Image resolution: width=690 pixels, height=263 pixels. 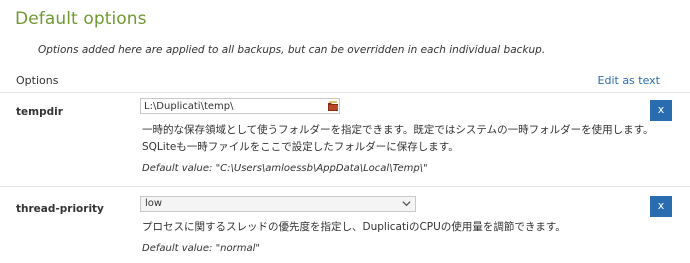 What do you see at coordinates (629, 80) in the screenshot?
I see `edit-as-text-link: Edit as text` at bounding box center [629, 80].